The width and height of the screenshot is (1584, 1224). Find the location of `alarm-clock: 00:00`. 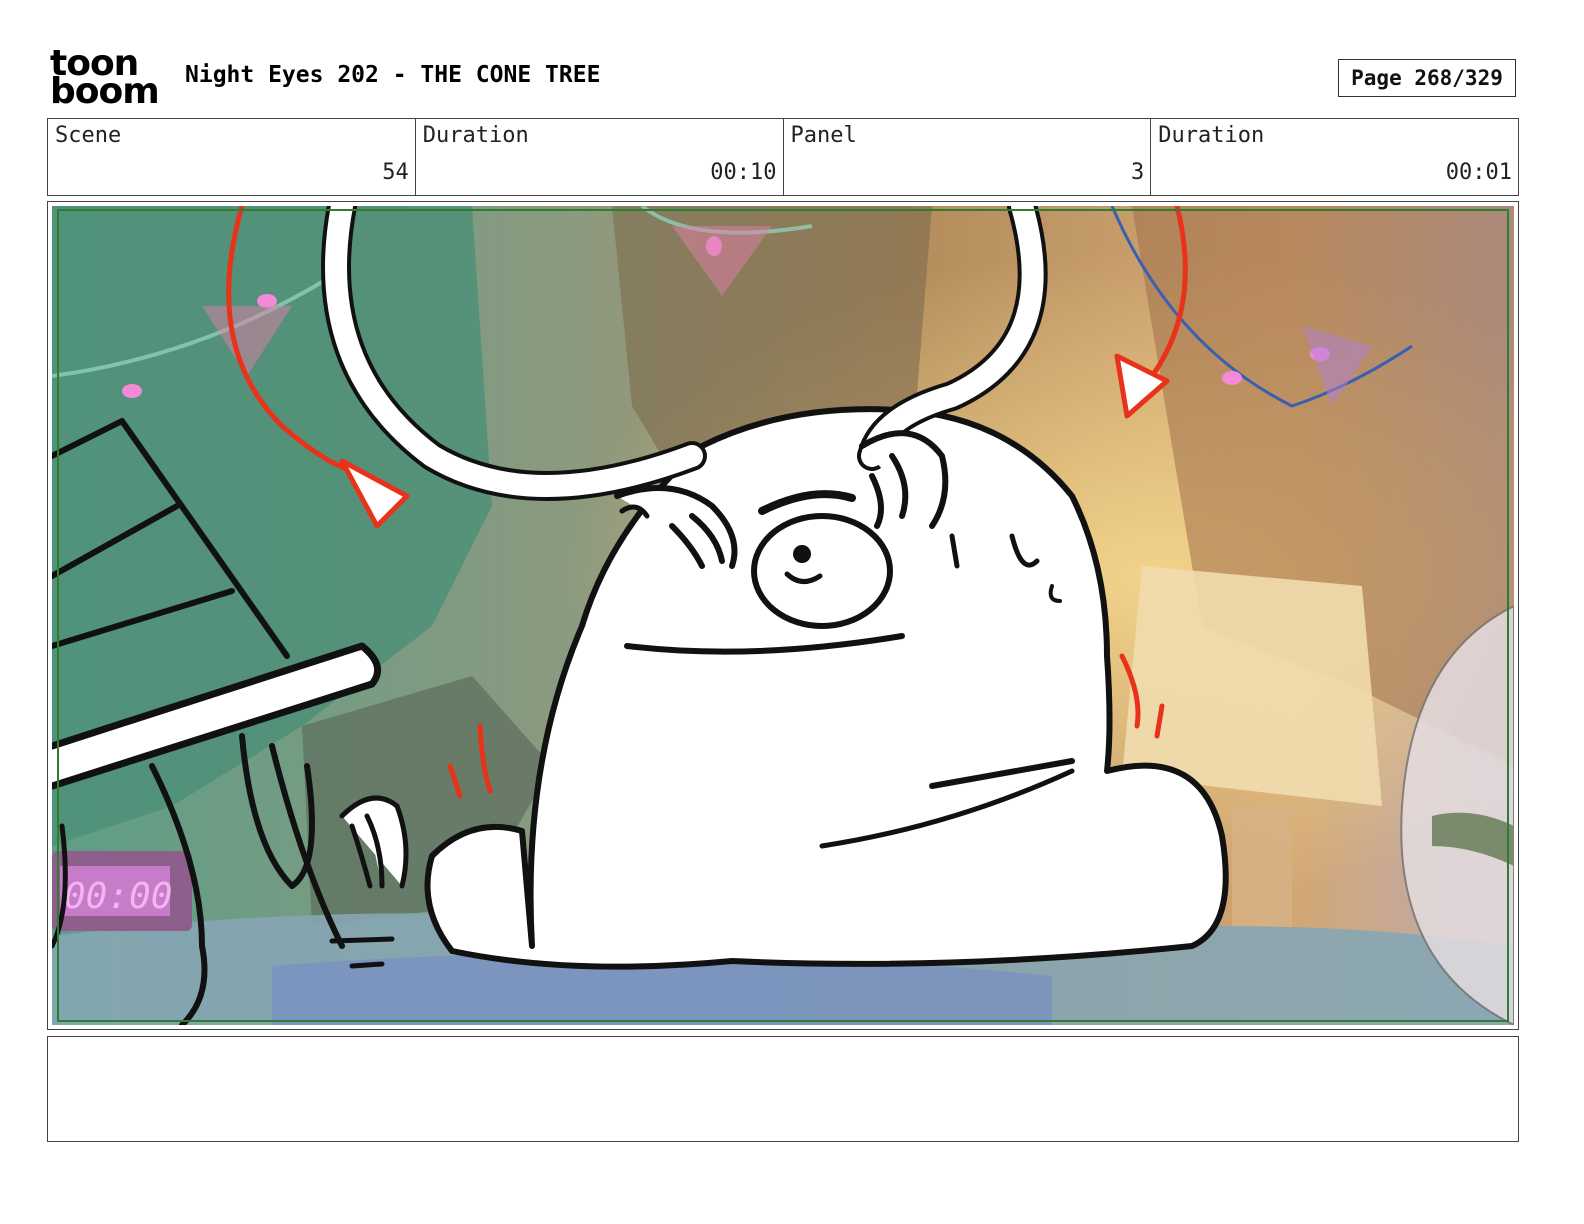

alarm-clock: 00:00 is located at coordinates (122, 891).